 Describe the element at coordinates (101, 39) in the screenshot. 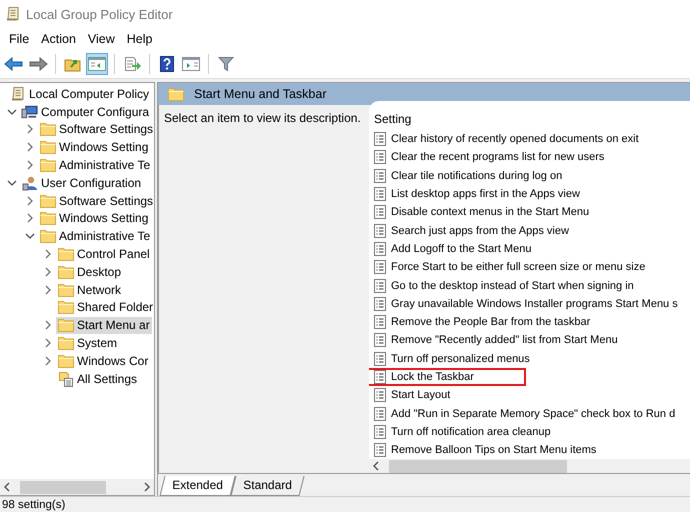

I see `menu-item: View` at that location.